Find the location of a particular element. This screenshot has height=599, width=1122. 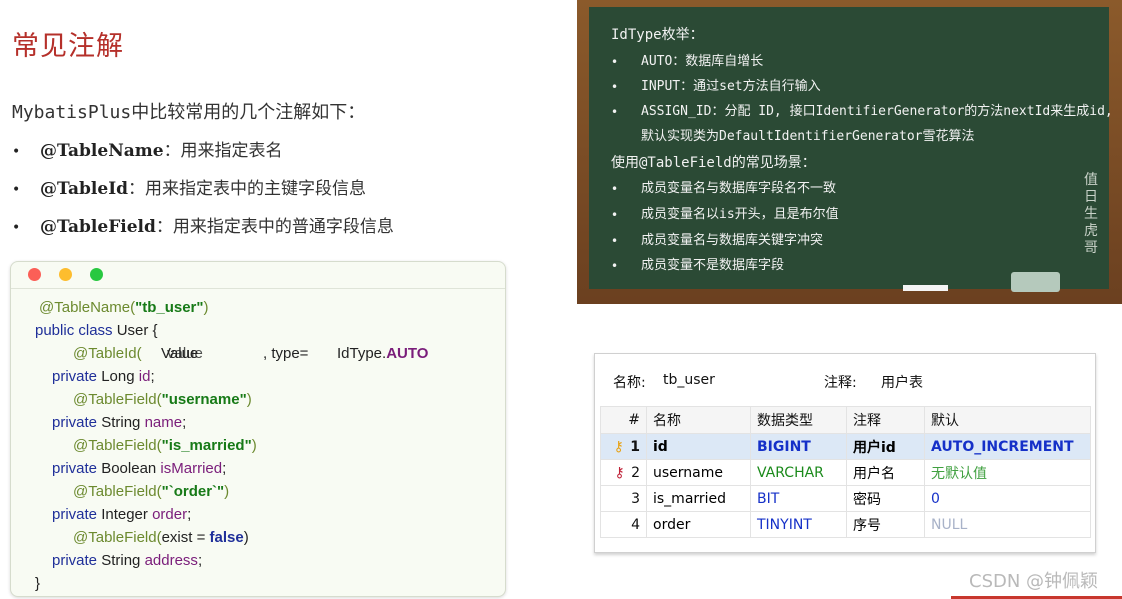

minimize-dot-icon is located at coordinates (65, 274).